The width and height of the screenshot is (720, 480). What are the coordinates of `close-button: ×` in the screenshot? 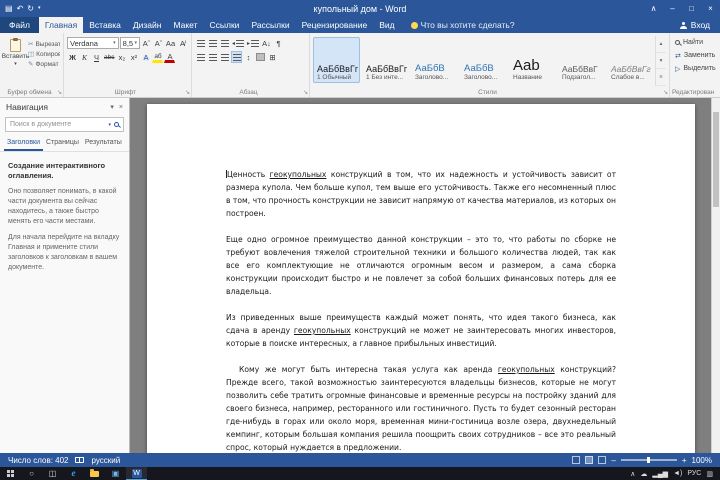 It's located at (710, 8).